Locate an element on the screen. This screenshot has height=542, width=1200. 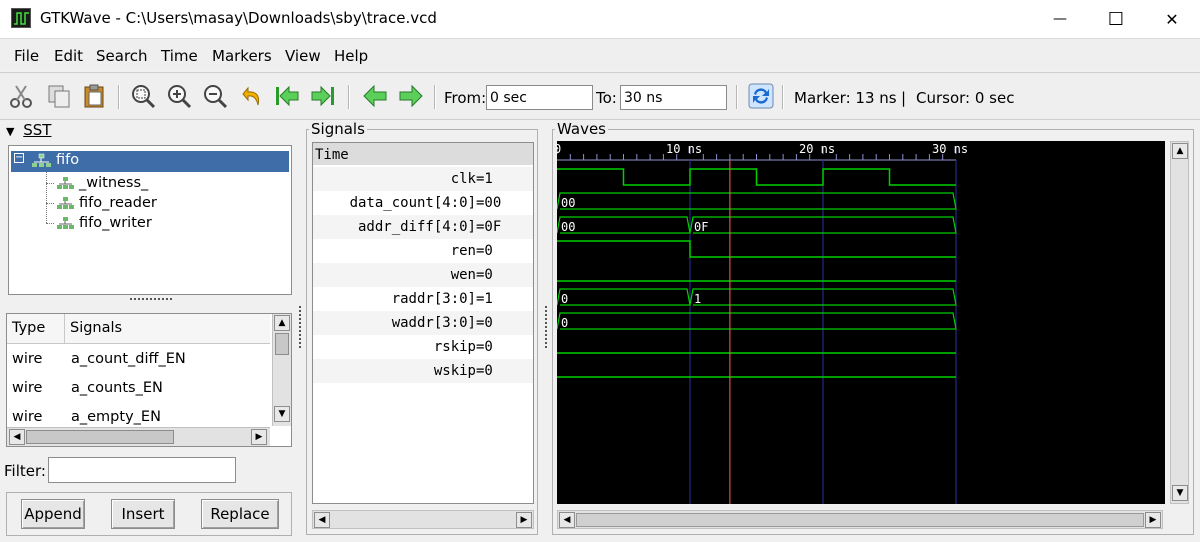
signal-name: clk is located at coordinates (463, 179).